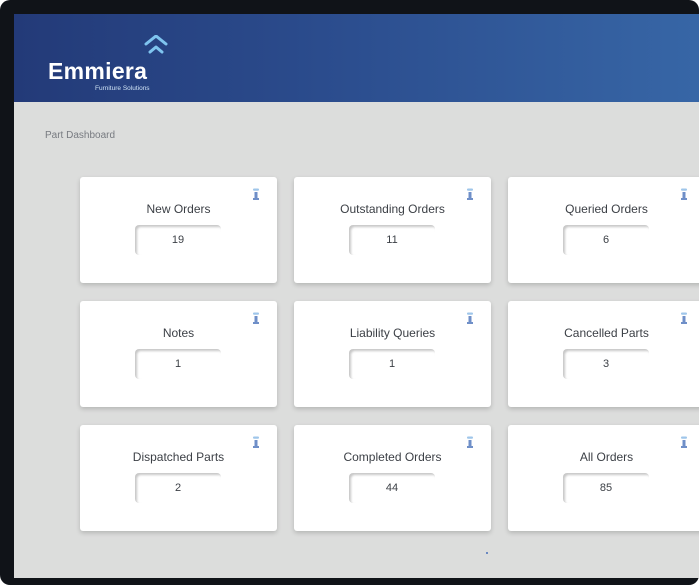  I want to click on tile-label: Outstanding Orders, so click(392, 209).